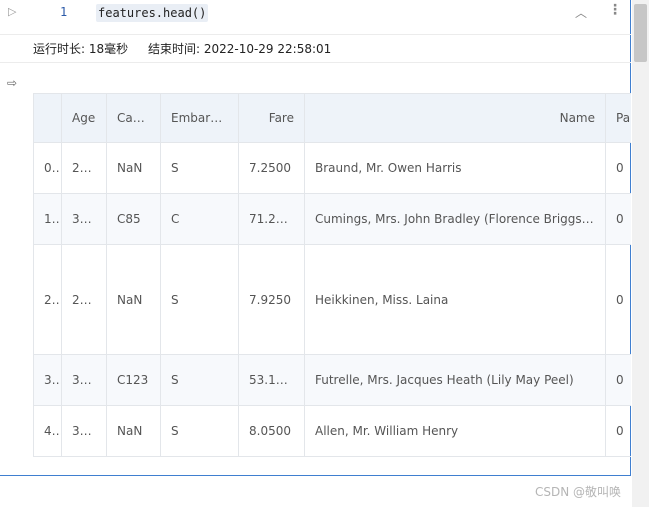  Describe the element at coordinates (64, 12) in the screenshot. I see `line-number: 1` at that location.